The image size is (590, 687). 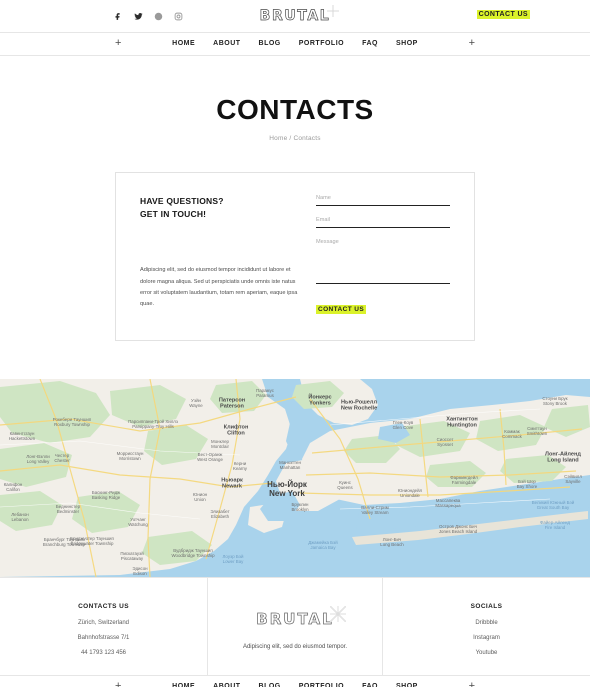 I want to click on contact-heading: HAVE QUESTIONS? GET IN TOUCH!, so click(x=221, y=208).